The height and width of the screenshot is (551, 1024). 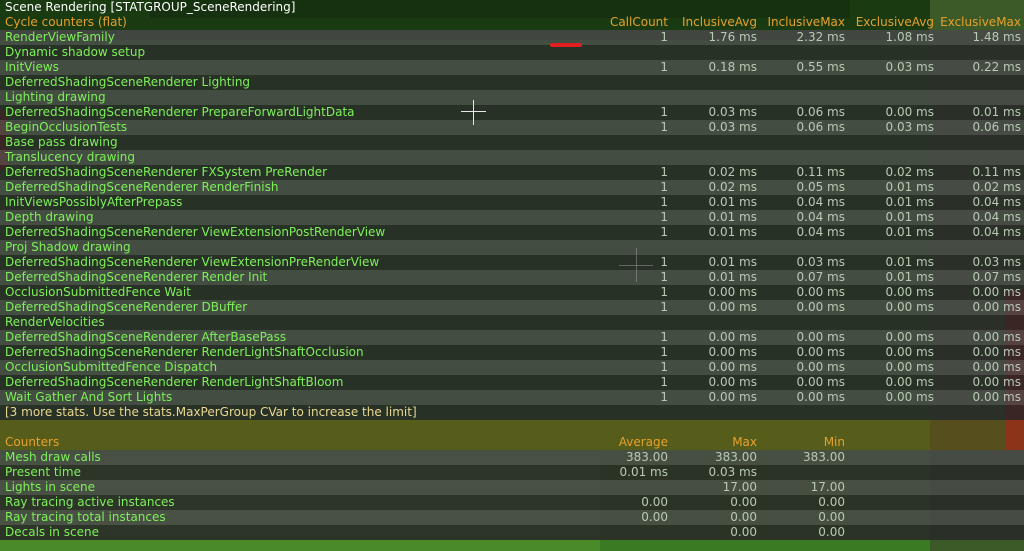 I want to click on counter-value: 17.00, so click(x=827, y=487).